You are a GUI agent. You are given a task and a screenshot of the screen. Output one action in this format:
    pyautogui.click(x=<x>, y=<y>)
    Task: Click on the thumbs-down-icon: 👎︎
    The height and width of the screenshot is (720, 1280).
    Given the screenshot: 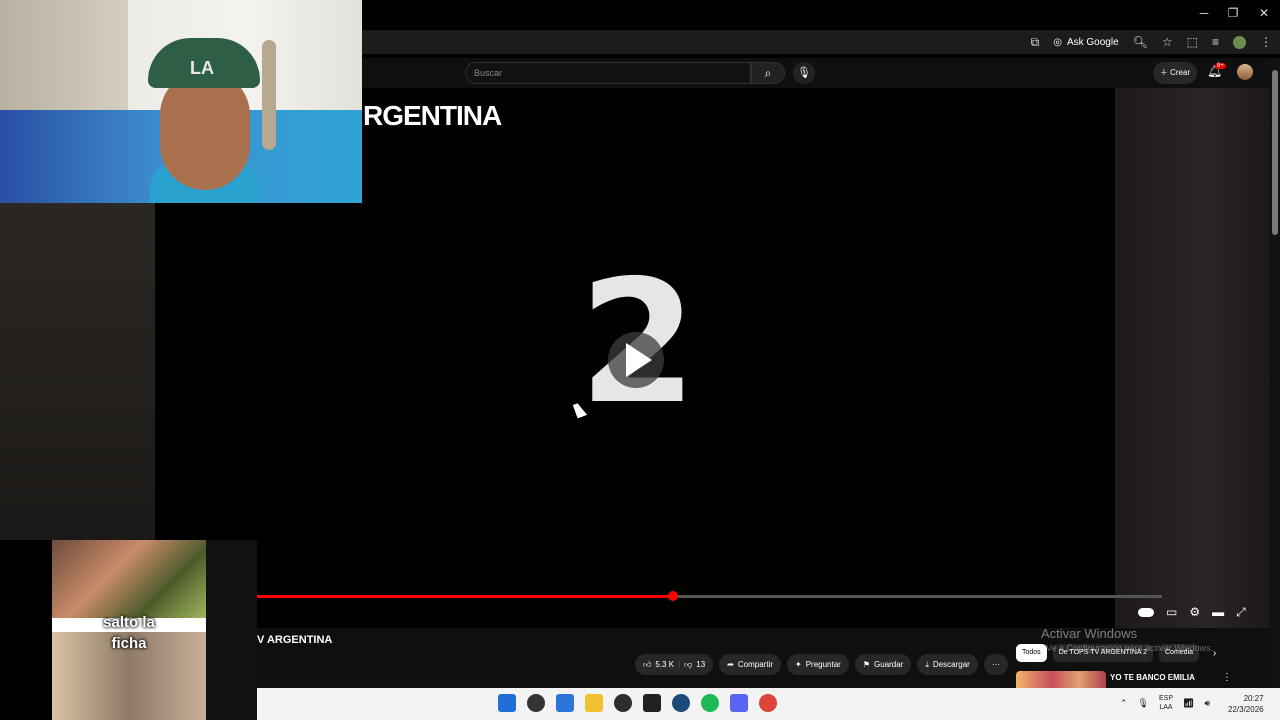 What is the action you would take?
    pyautogui.click(x=688, y=664)
    